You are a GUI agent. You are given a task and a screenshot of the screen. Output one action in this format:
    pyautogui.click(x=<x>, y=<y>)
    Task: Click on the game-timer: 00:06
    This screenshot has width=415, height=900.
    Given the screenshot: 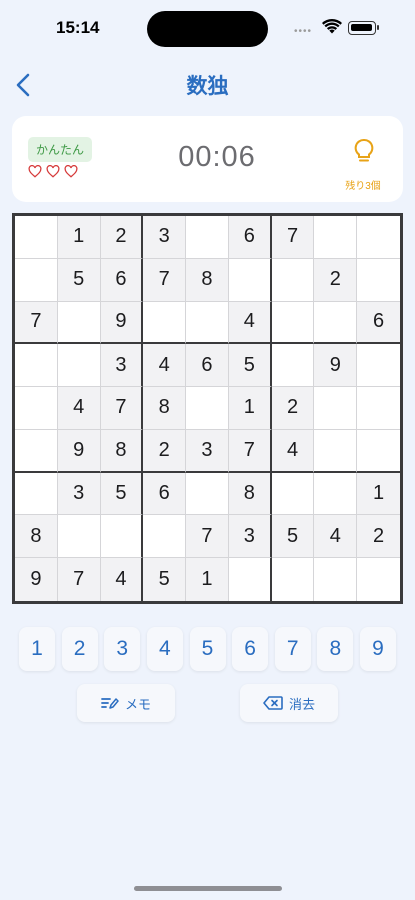 What is the action you would take?
    pyautogui.click(x=217, y=157)
    